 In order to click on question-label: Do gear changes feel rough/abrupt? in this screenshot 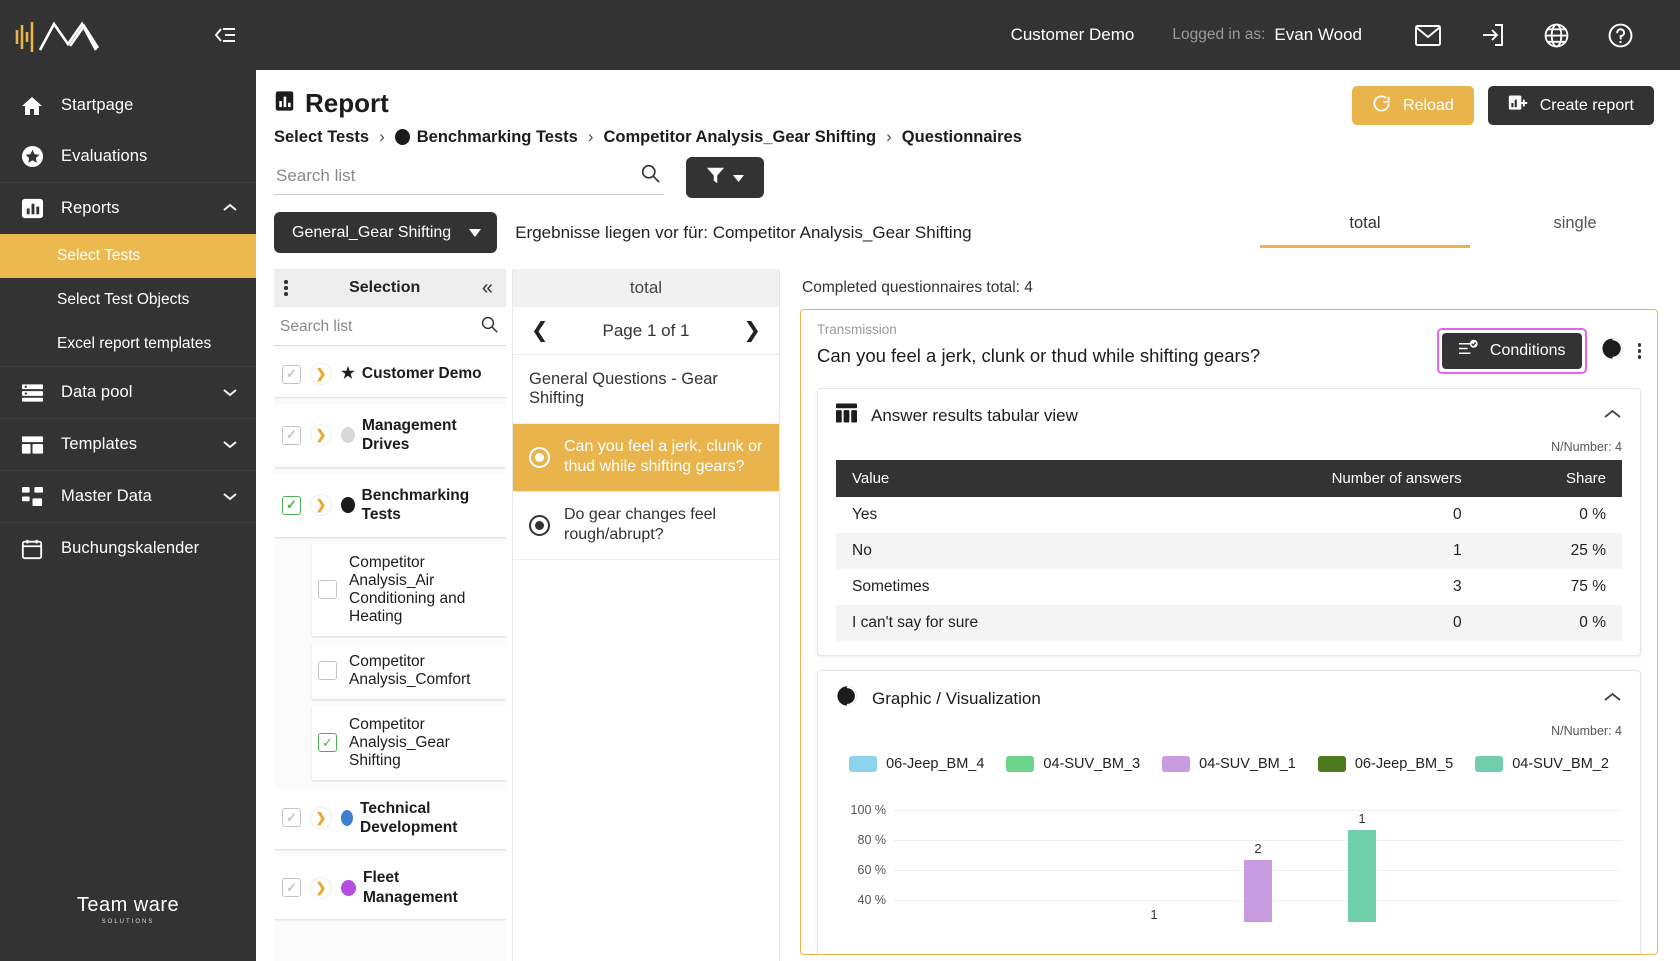, I will do `click(640, 524)`.